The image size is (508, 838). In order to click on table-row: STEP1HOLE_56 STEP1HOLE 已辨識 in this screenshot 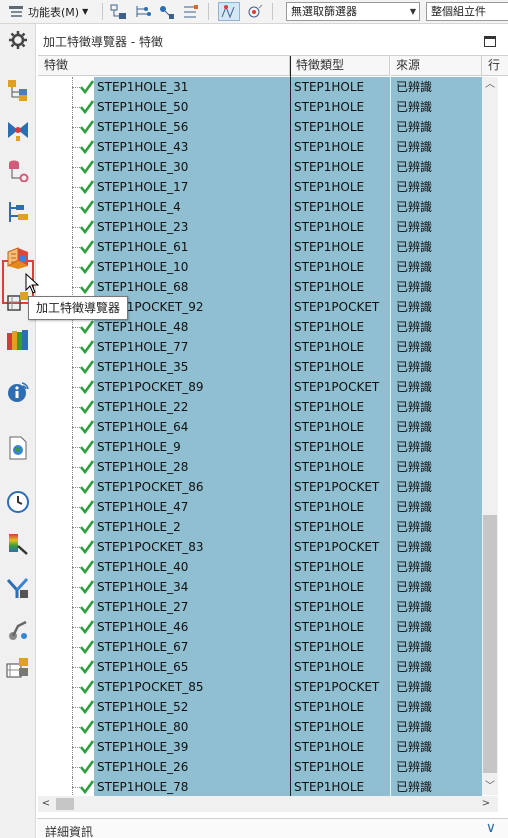, I will do `click(260, 127)`.